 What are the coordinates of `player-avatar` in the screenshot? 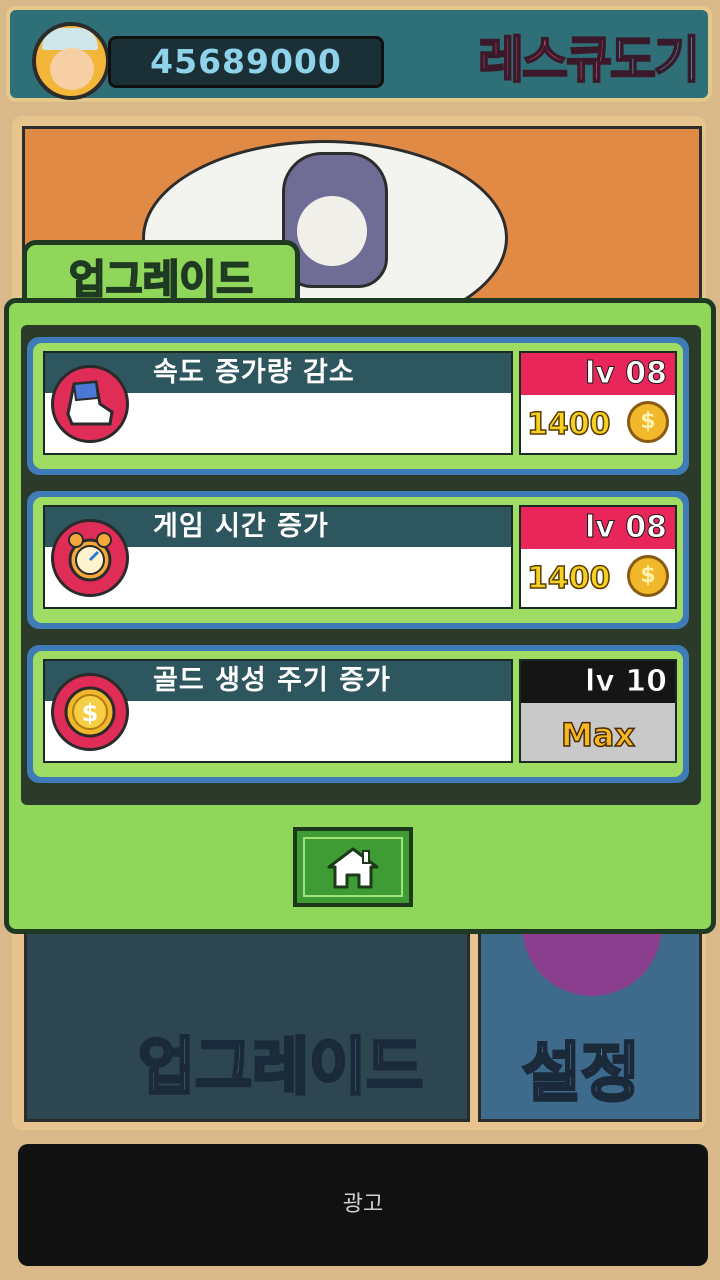 It's located at (71, 61).